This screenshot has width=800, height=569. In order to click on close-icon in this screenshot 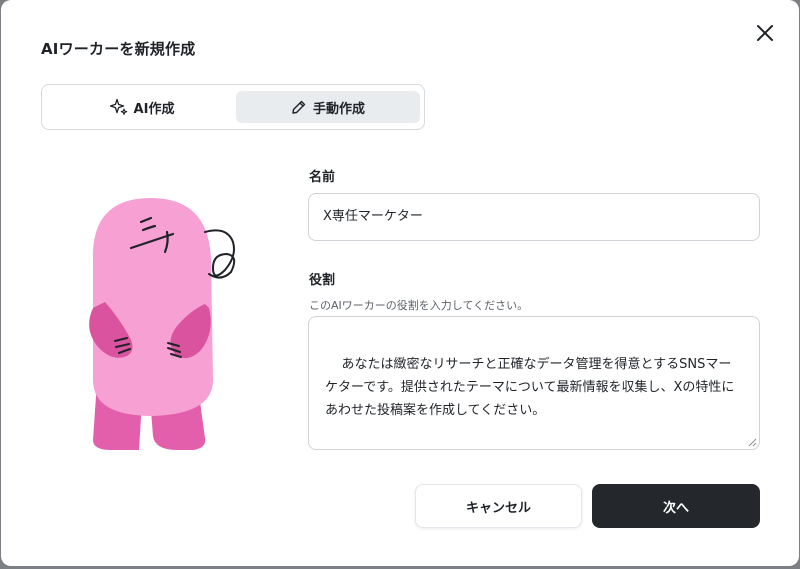, I will do `click(765, 33)`.